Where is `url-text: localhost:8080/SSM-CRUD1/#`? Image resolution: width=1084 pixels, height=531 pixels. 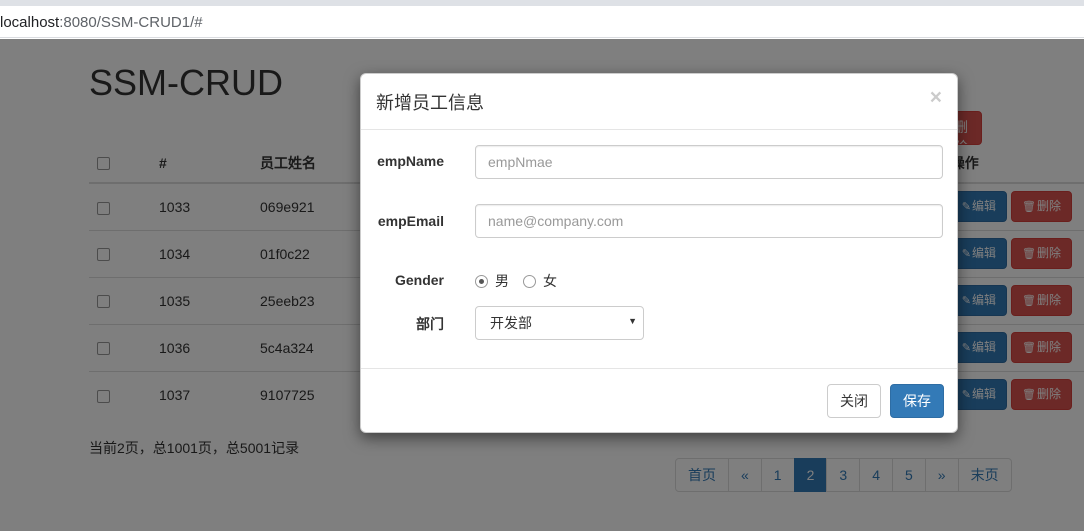
url-text: localhost:8080/SSM-CRUD1/# is located at coordinates (101, 22).